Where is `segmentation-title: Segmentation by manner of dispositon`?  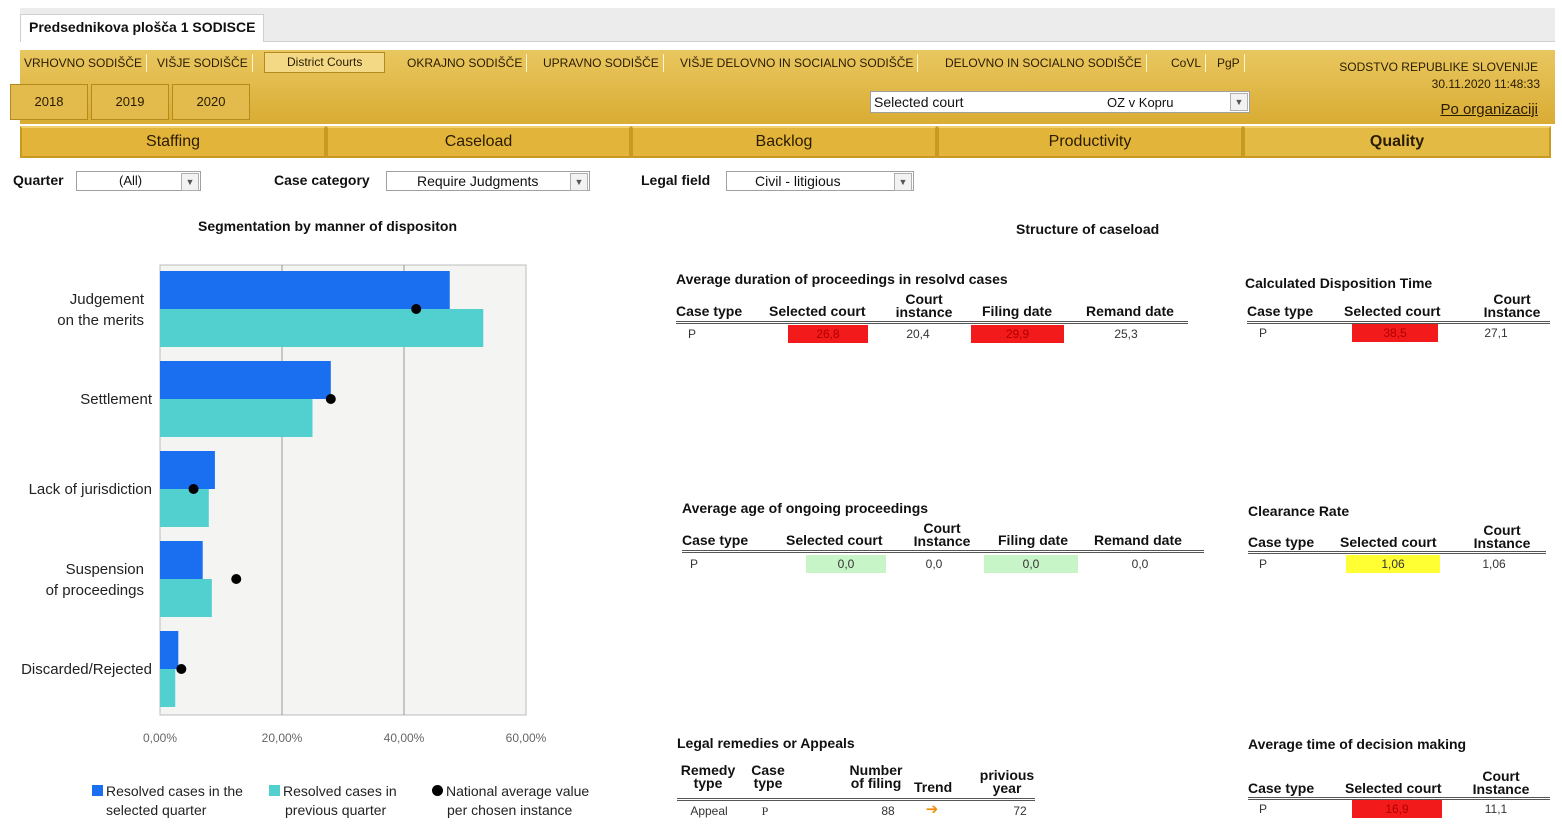
segmentation-title: Segmentation by manner of dispositon is located at coordinates (328, 226).